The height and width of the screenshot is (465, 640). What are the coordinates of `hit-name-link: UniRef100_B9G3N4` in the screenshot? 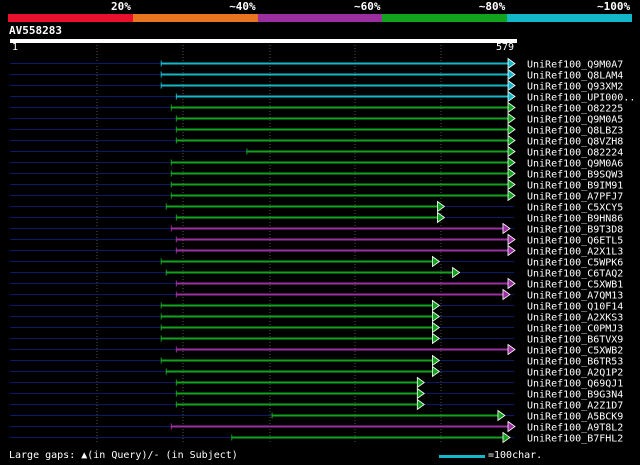 It's located at (575, 395).